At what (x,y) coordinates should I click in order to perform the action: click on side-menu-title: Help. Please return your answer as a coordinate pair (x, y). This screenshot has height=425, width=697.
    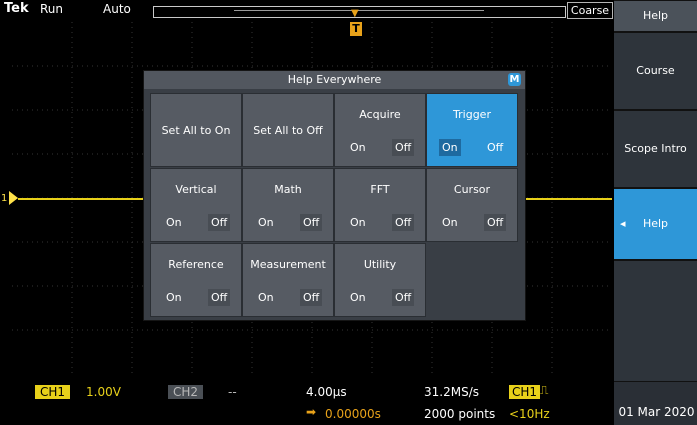
    Looking at the image, I should click on (655, 16).